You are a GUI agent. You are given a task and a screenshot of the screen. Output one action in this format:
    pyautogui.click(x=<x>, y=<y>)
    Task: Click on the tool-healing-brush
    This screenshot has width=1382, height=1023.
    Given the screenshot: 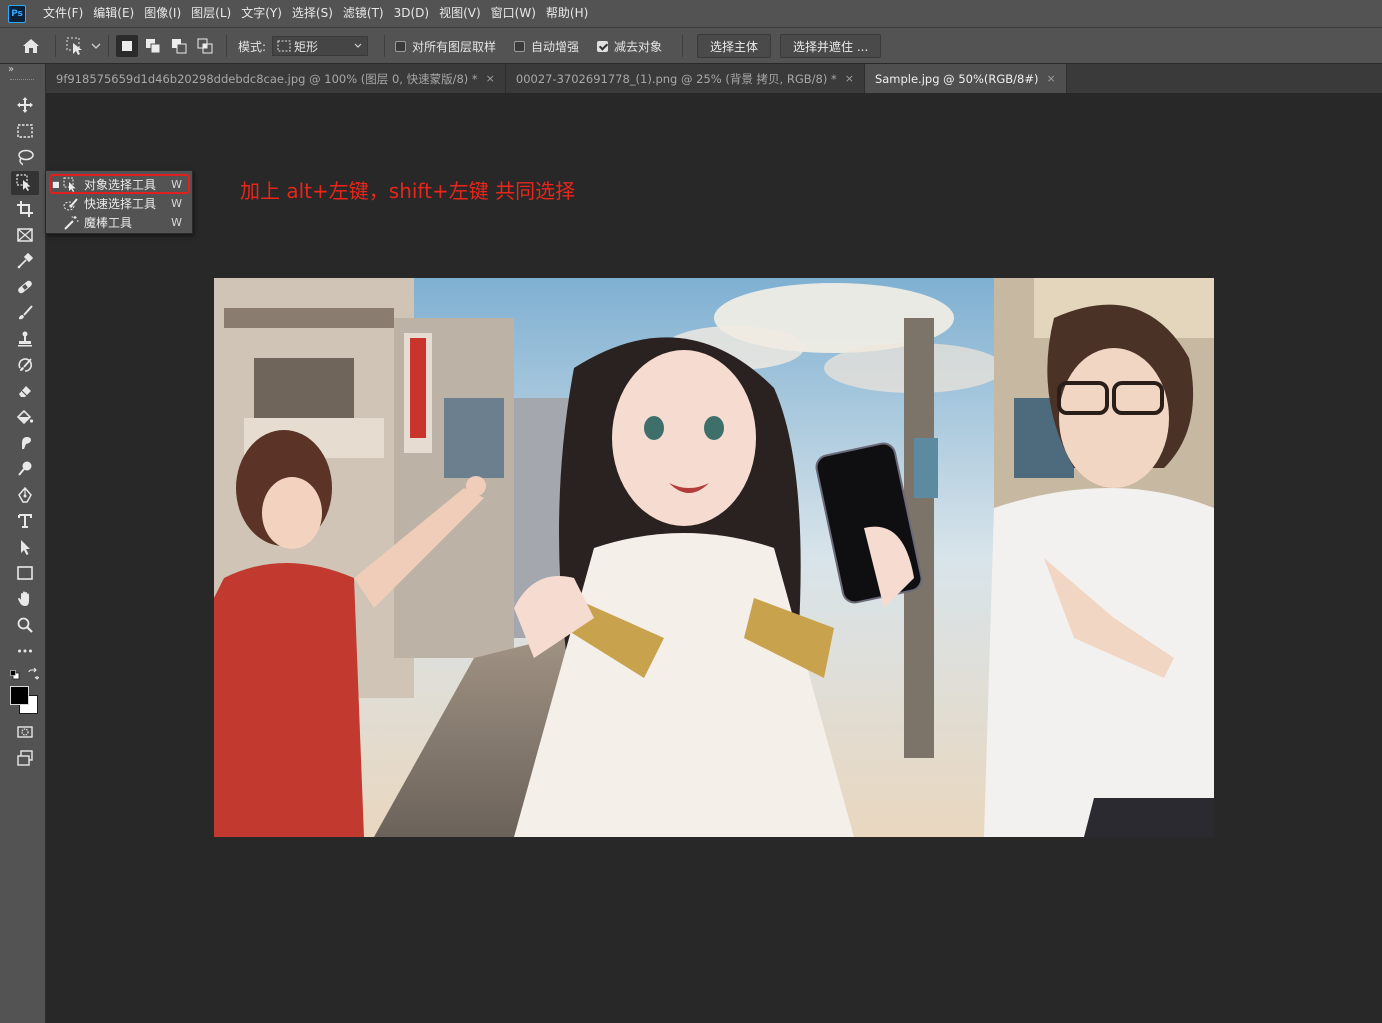 What is the action you would take?
    pyautogui.click(x=25, y=287)
    